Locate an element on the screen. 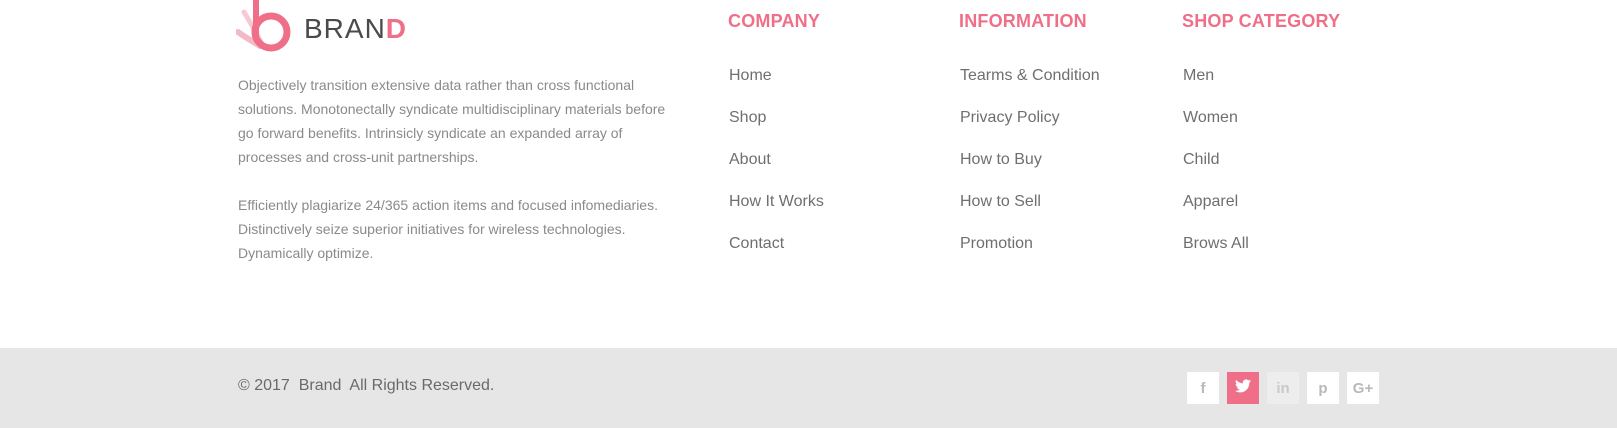 Image resolution: width=1617 pixels, height=428 pixels. footer-link-women: Women is located at coordinates (1216, 129).